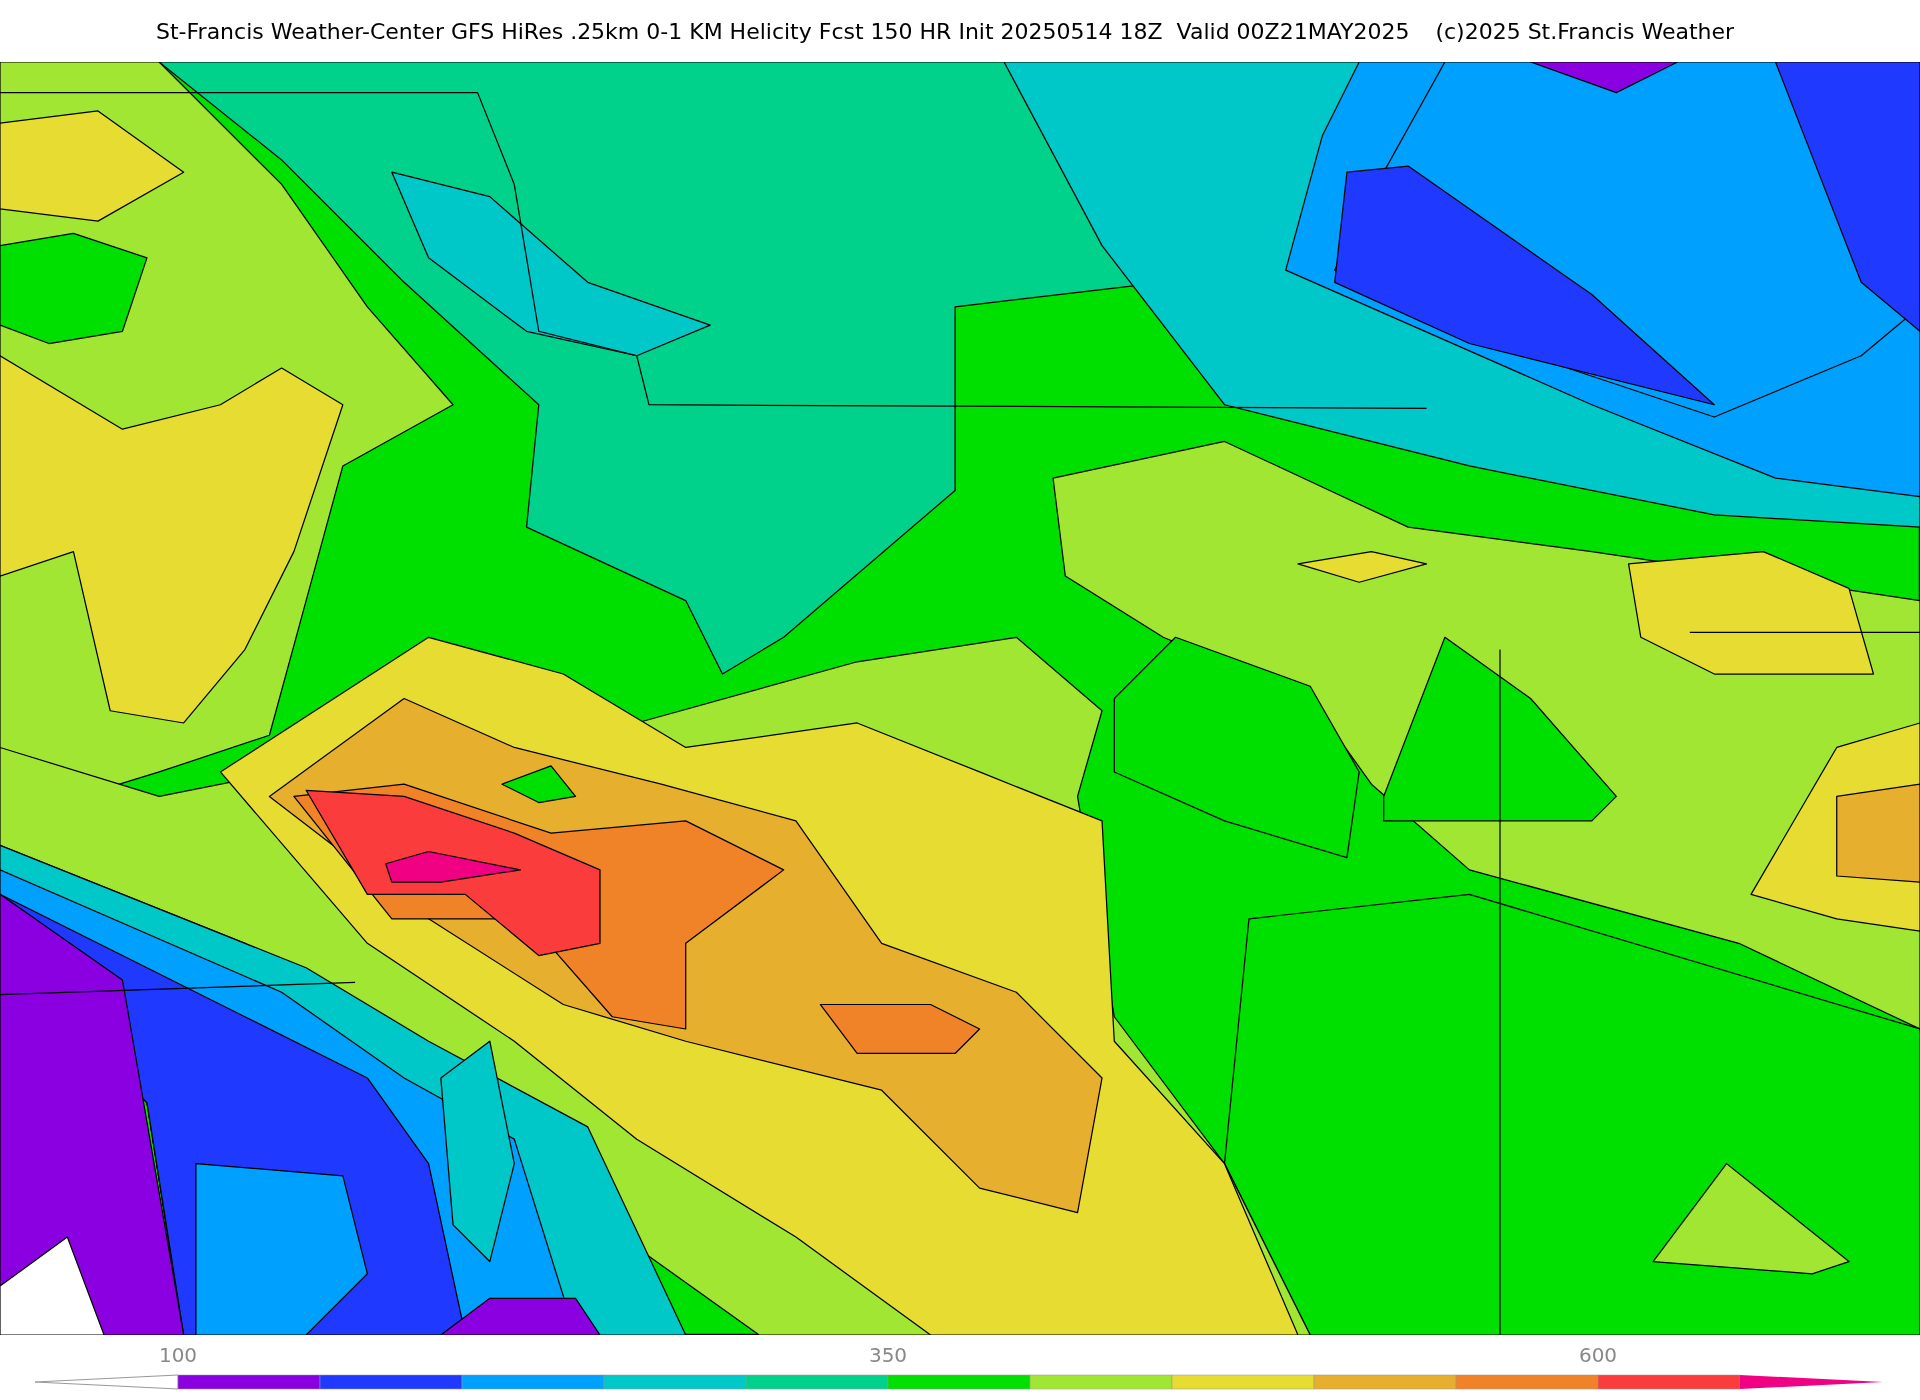  What do you see at coordinates (1585, 31) in the screenshot?
I see `copyright-text: (c)2025 St.Francis Weather` at bounding box center [1585, 31].